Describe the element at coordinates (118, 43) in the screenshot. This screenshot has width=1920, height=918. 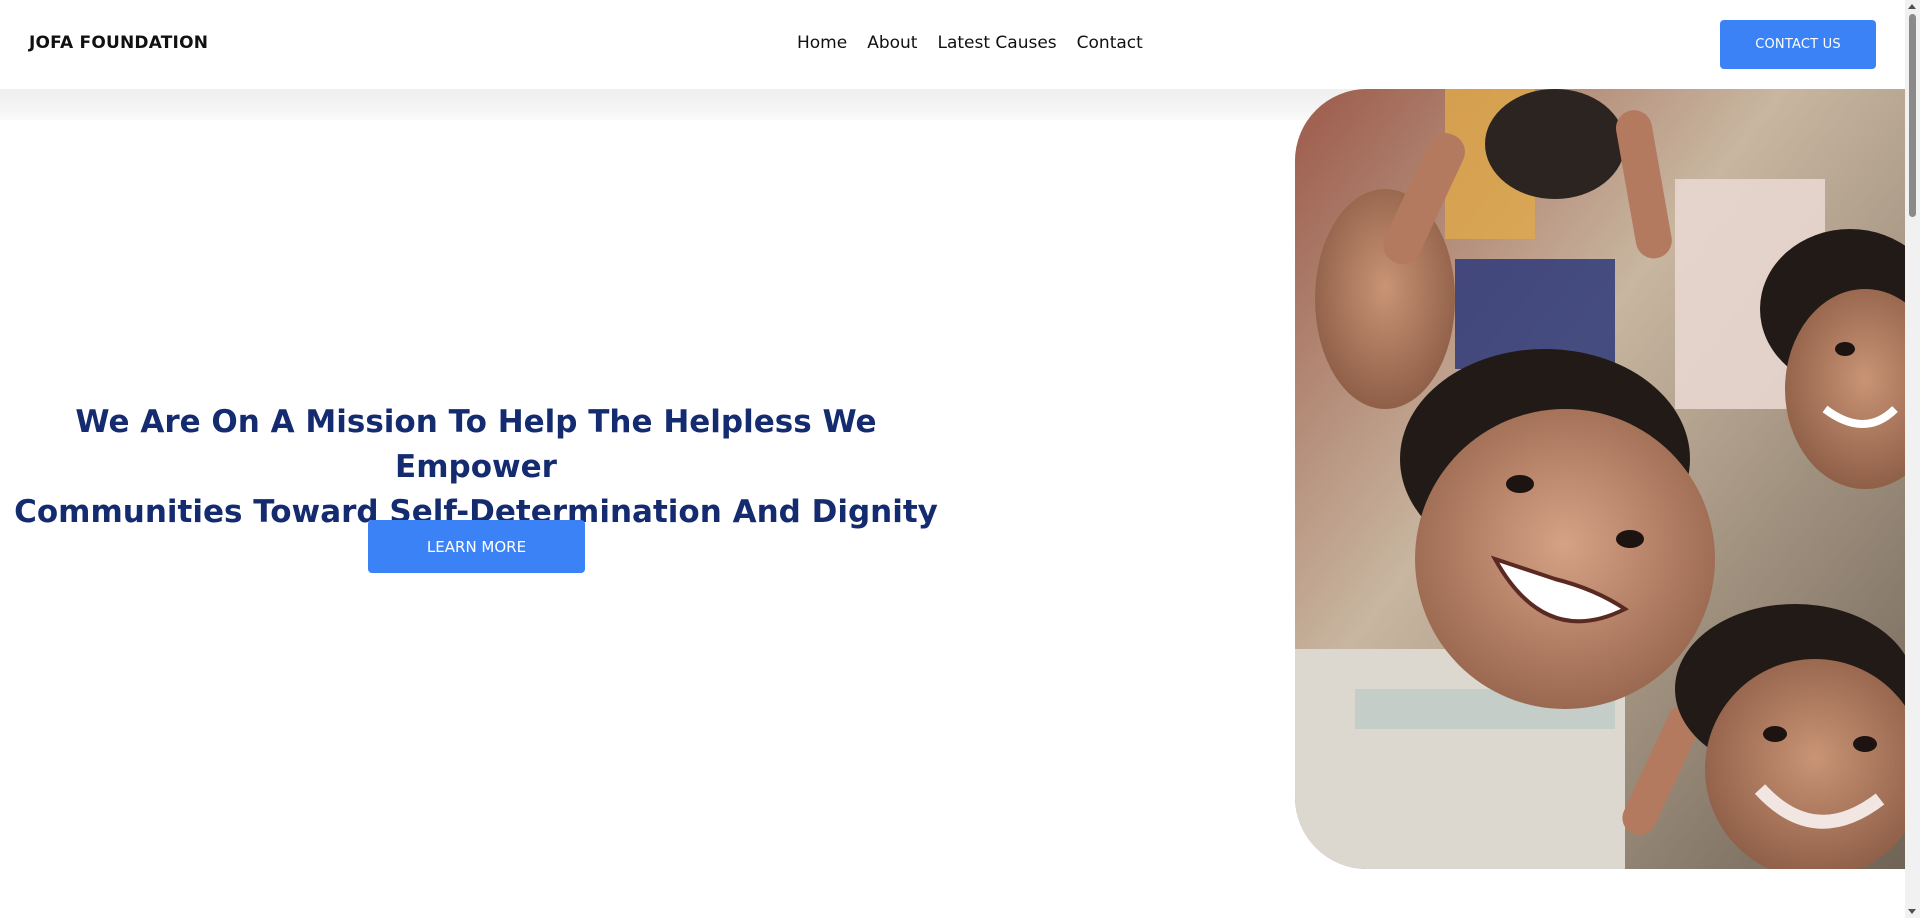
I see `brand-logo-text: JOFA FOUNDATION` at that location.